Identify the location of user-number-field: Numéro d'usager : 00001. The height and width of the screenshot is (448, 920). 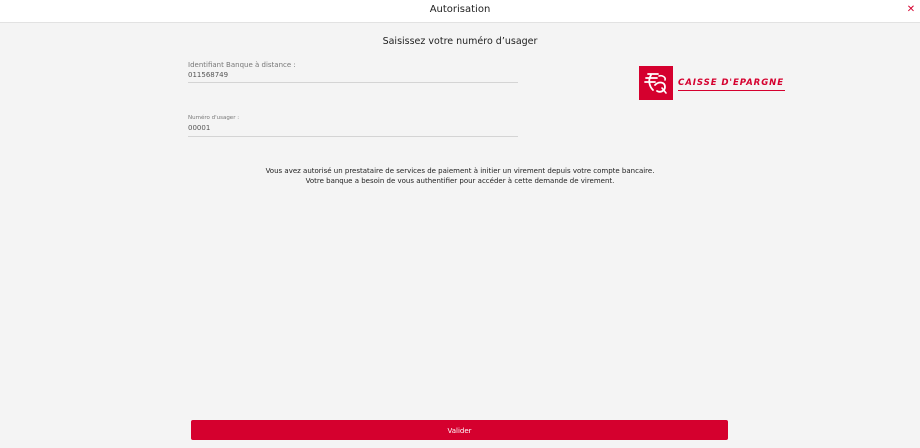
(353, 126).